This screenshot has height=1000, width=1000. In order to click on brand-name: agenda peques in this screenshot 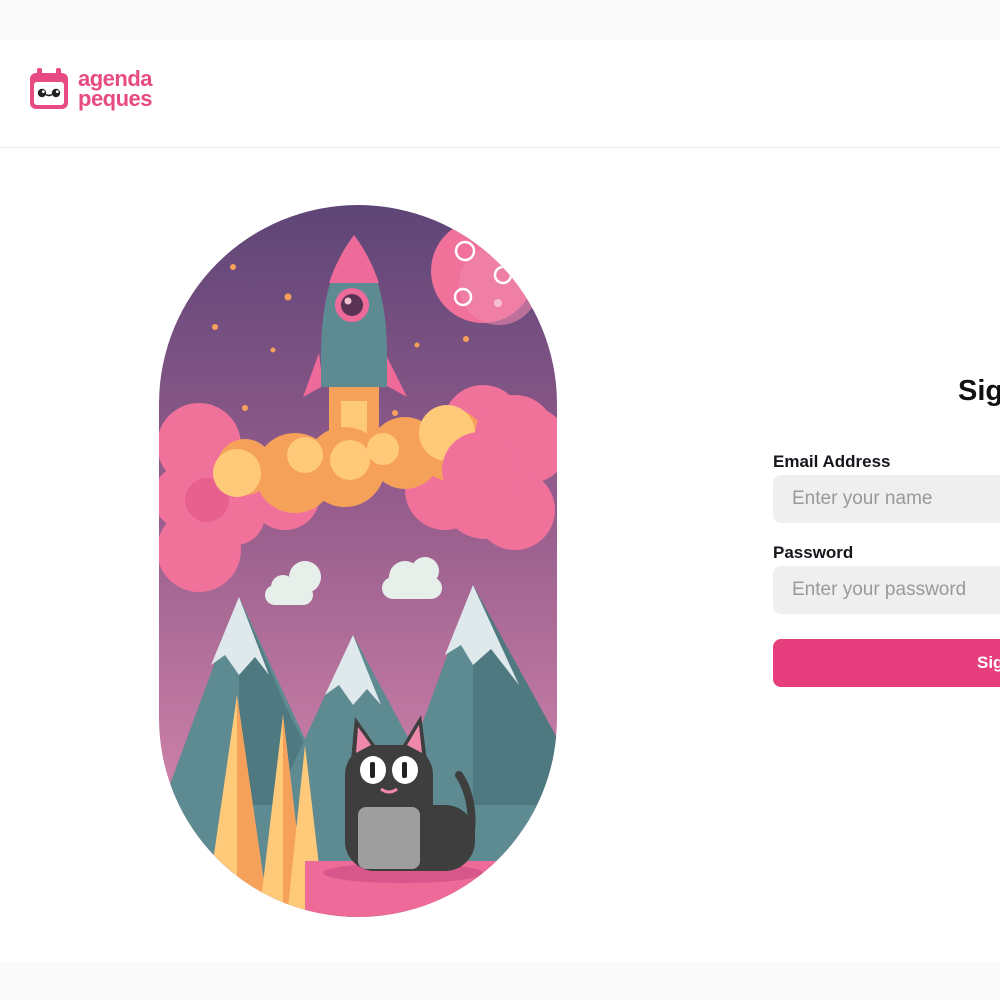, I will do `click(115, 89)`.